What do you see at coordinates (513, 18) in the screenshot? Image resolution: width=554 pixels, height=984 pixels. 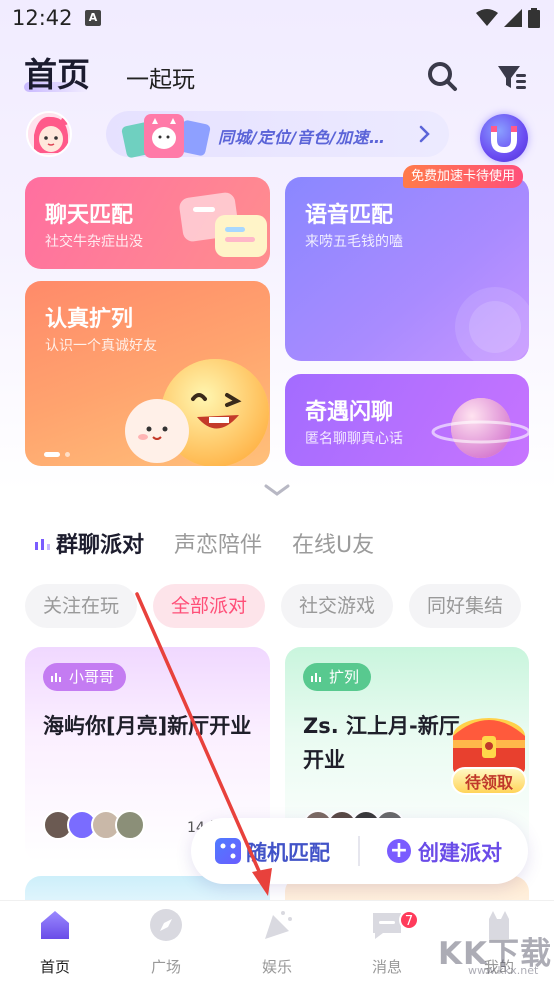 I see `signal-icon` at bounding box center [513, 18].